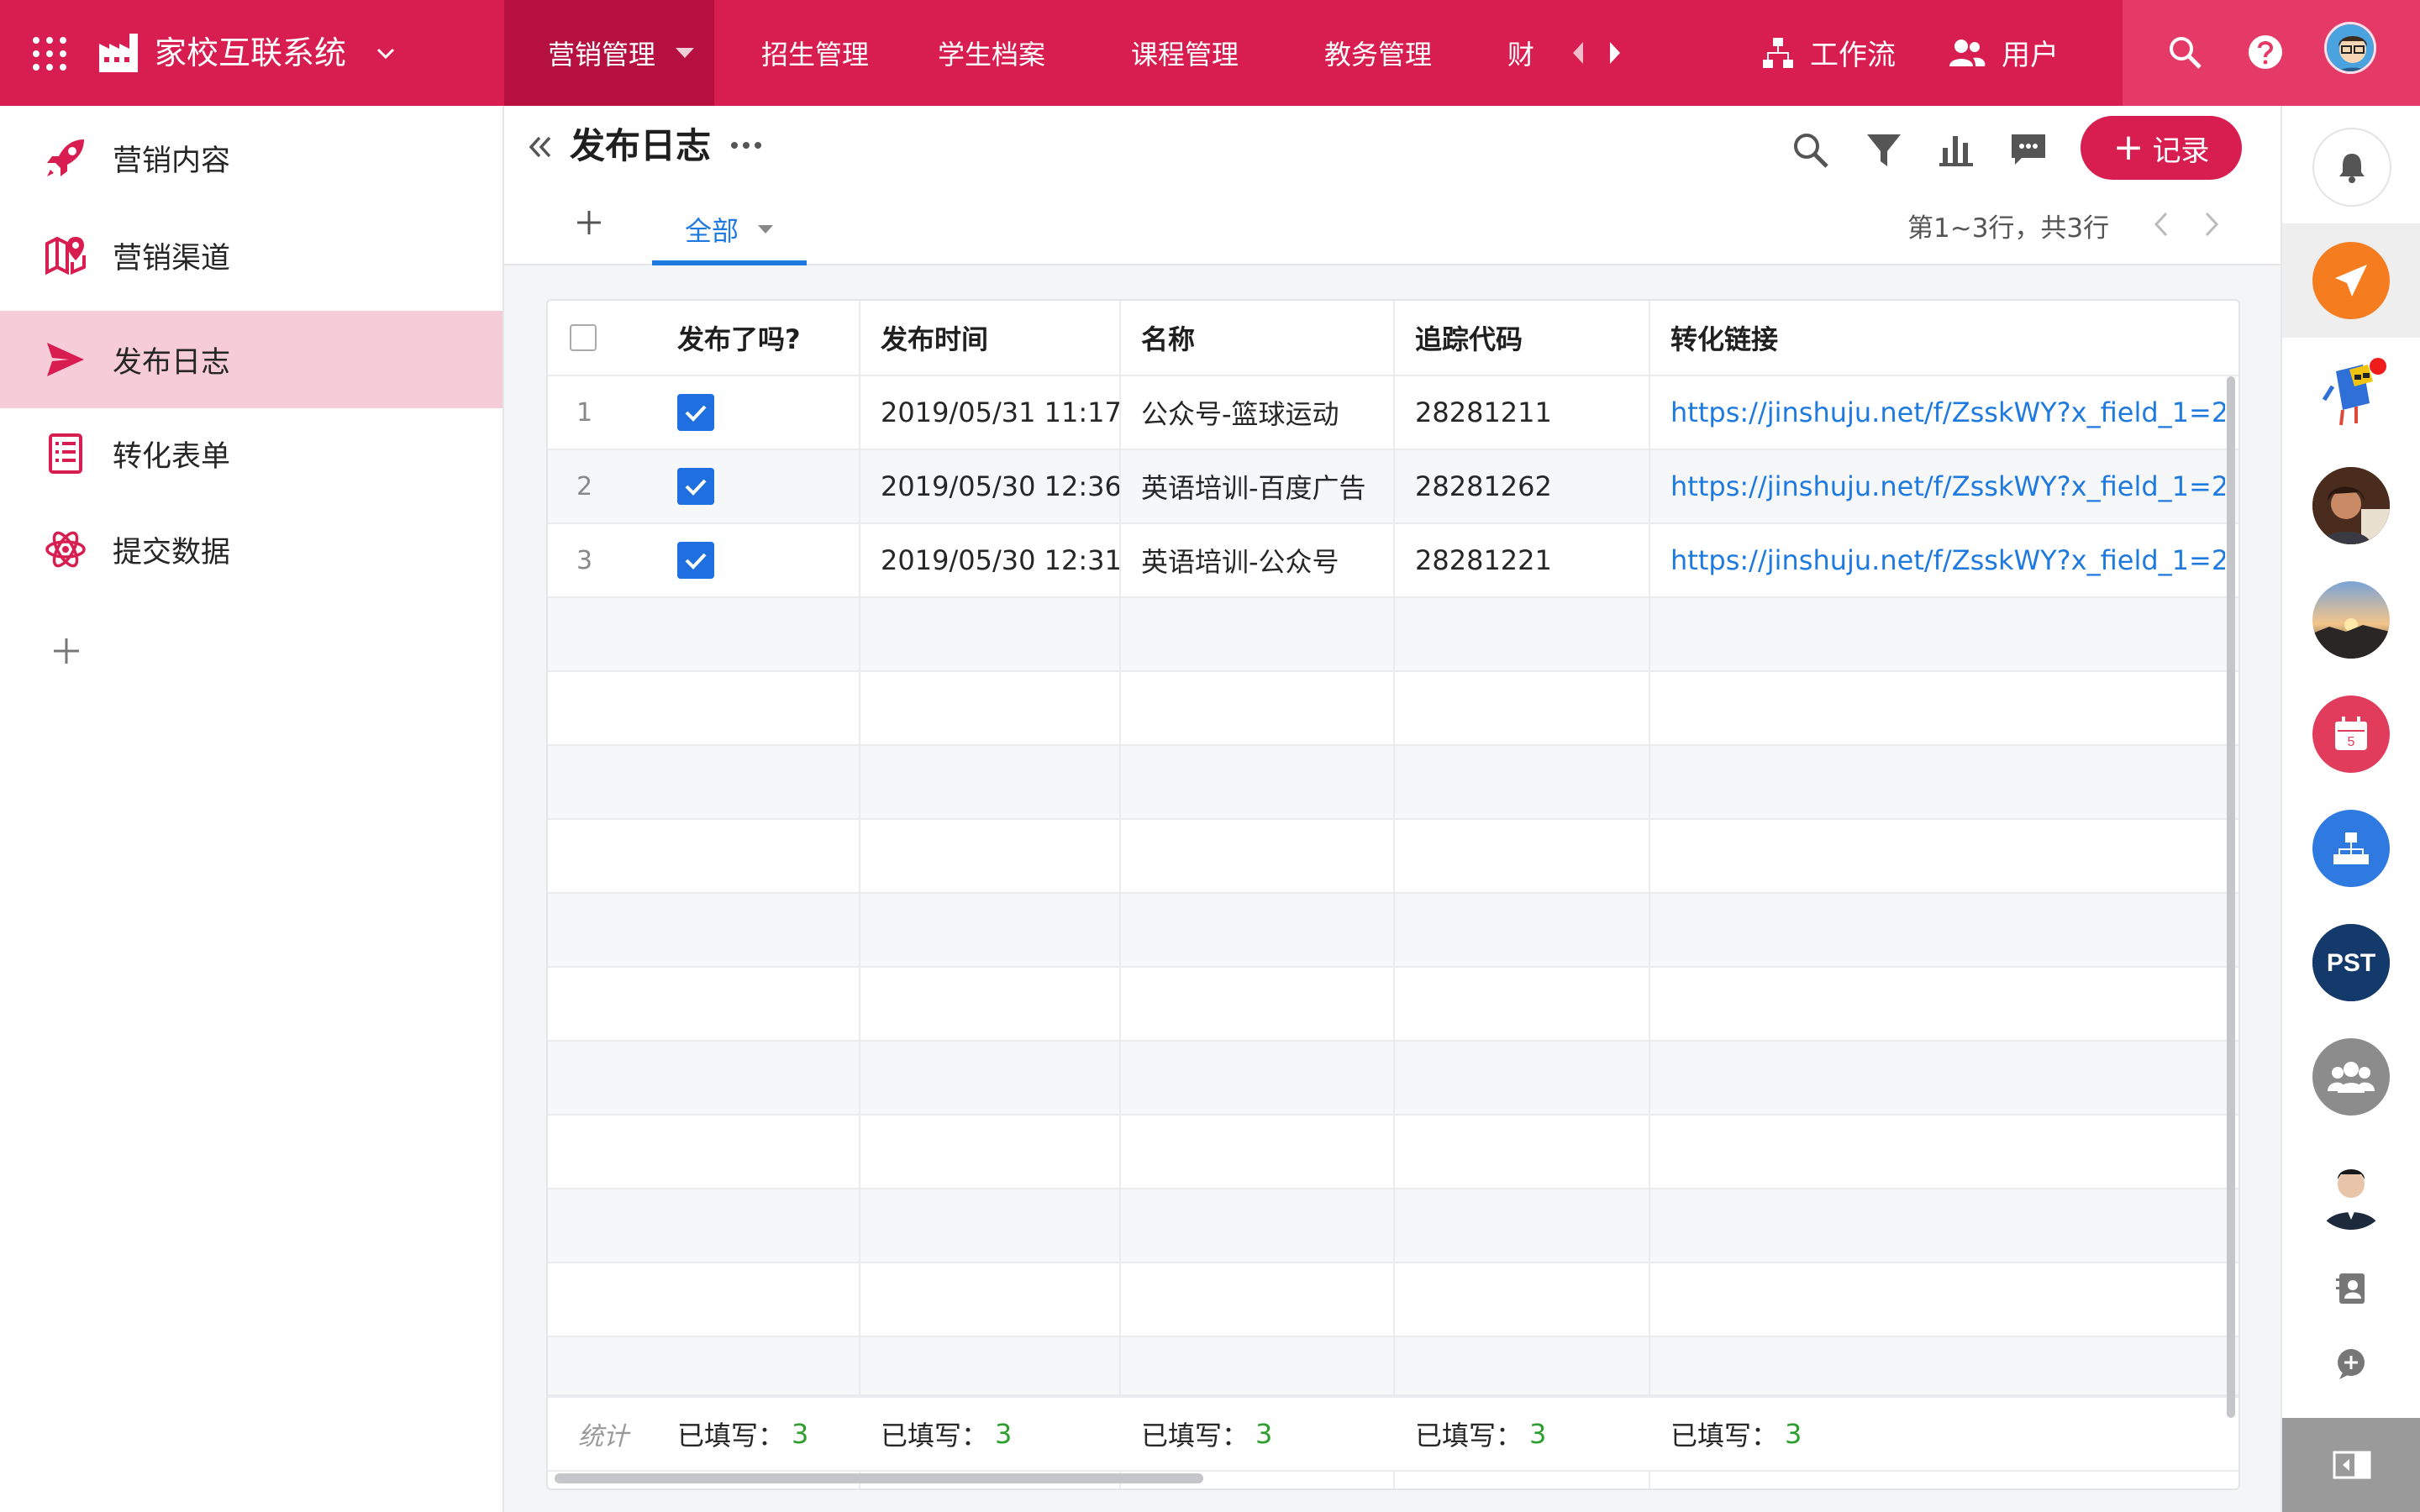  Describe the element at coordinates (2008, 228) in the screenshot. I see `pagination-info: 第1~3行，共3行` at that location.